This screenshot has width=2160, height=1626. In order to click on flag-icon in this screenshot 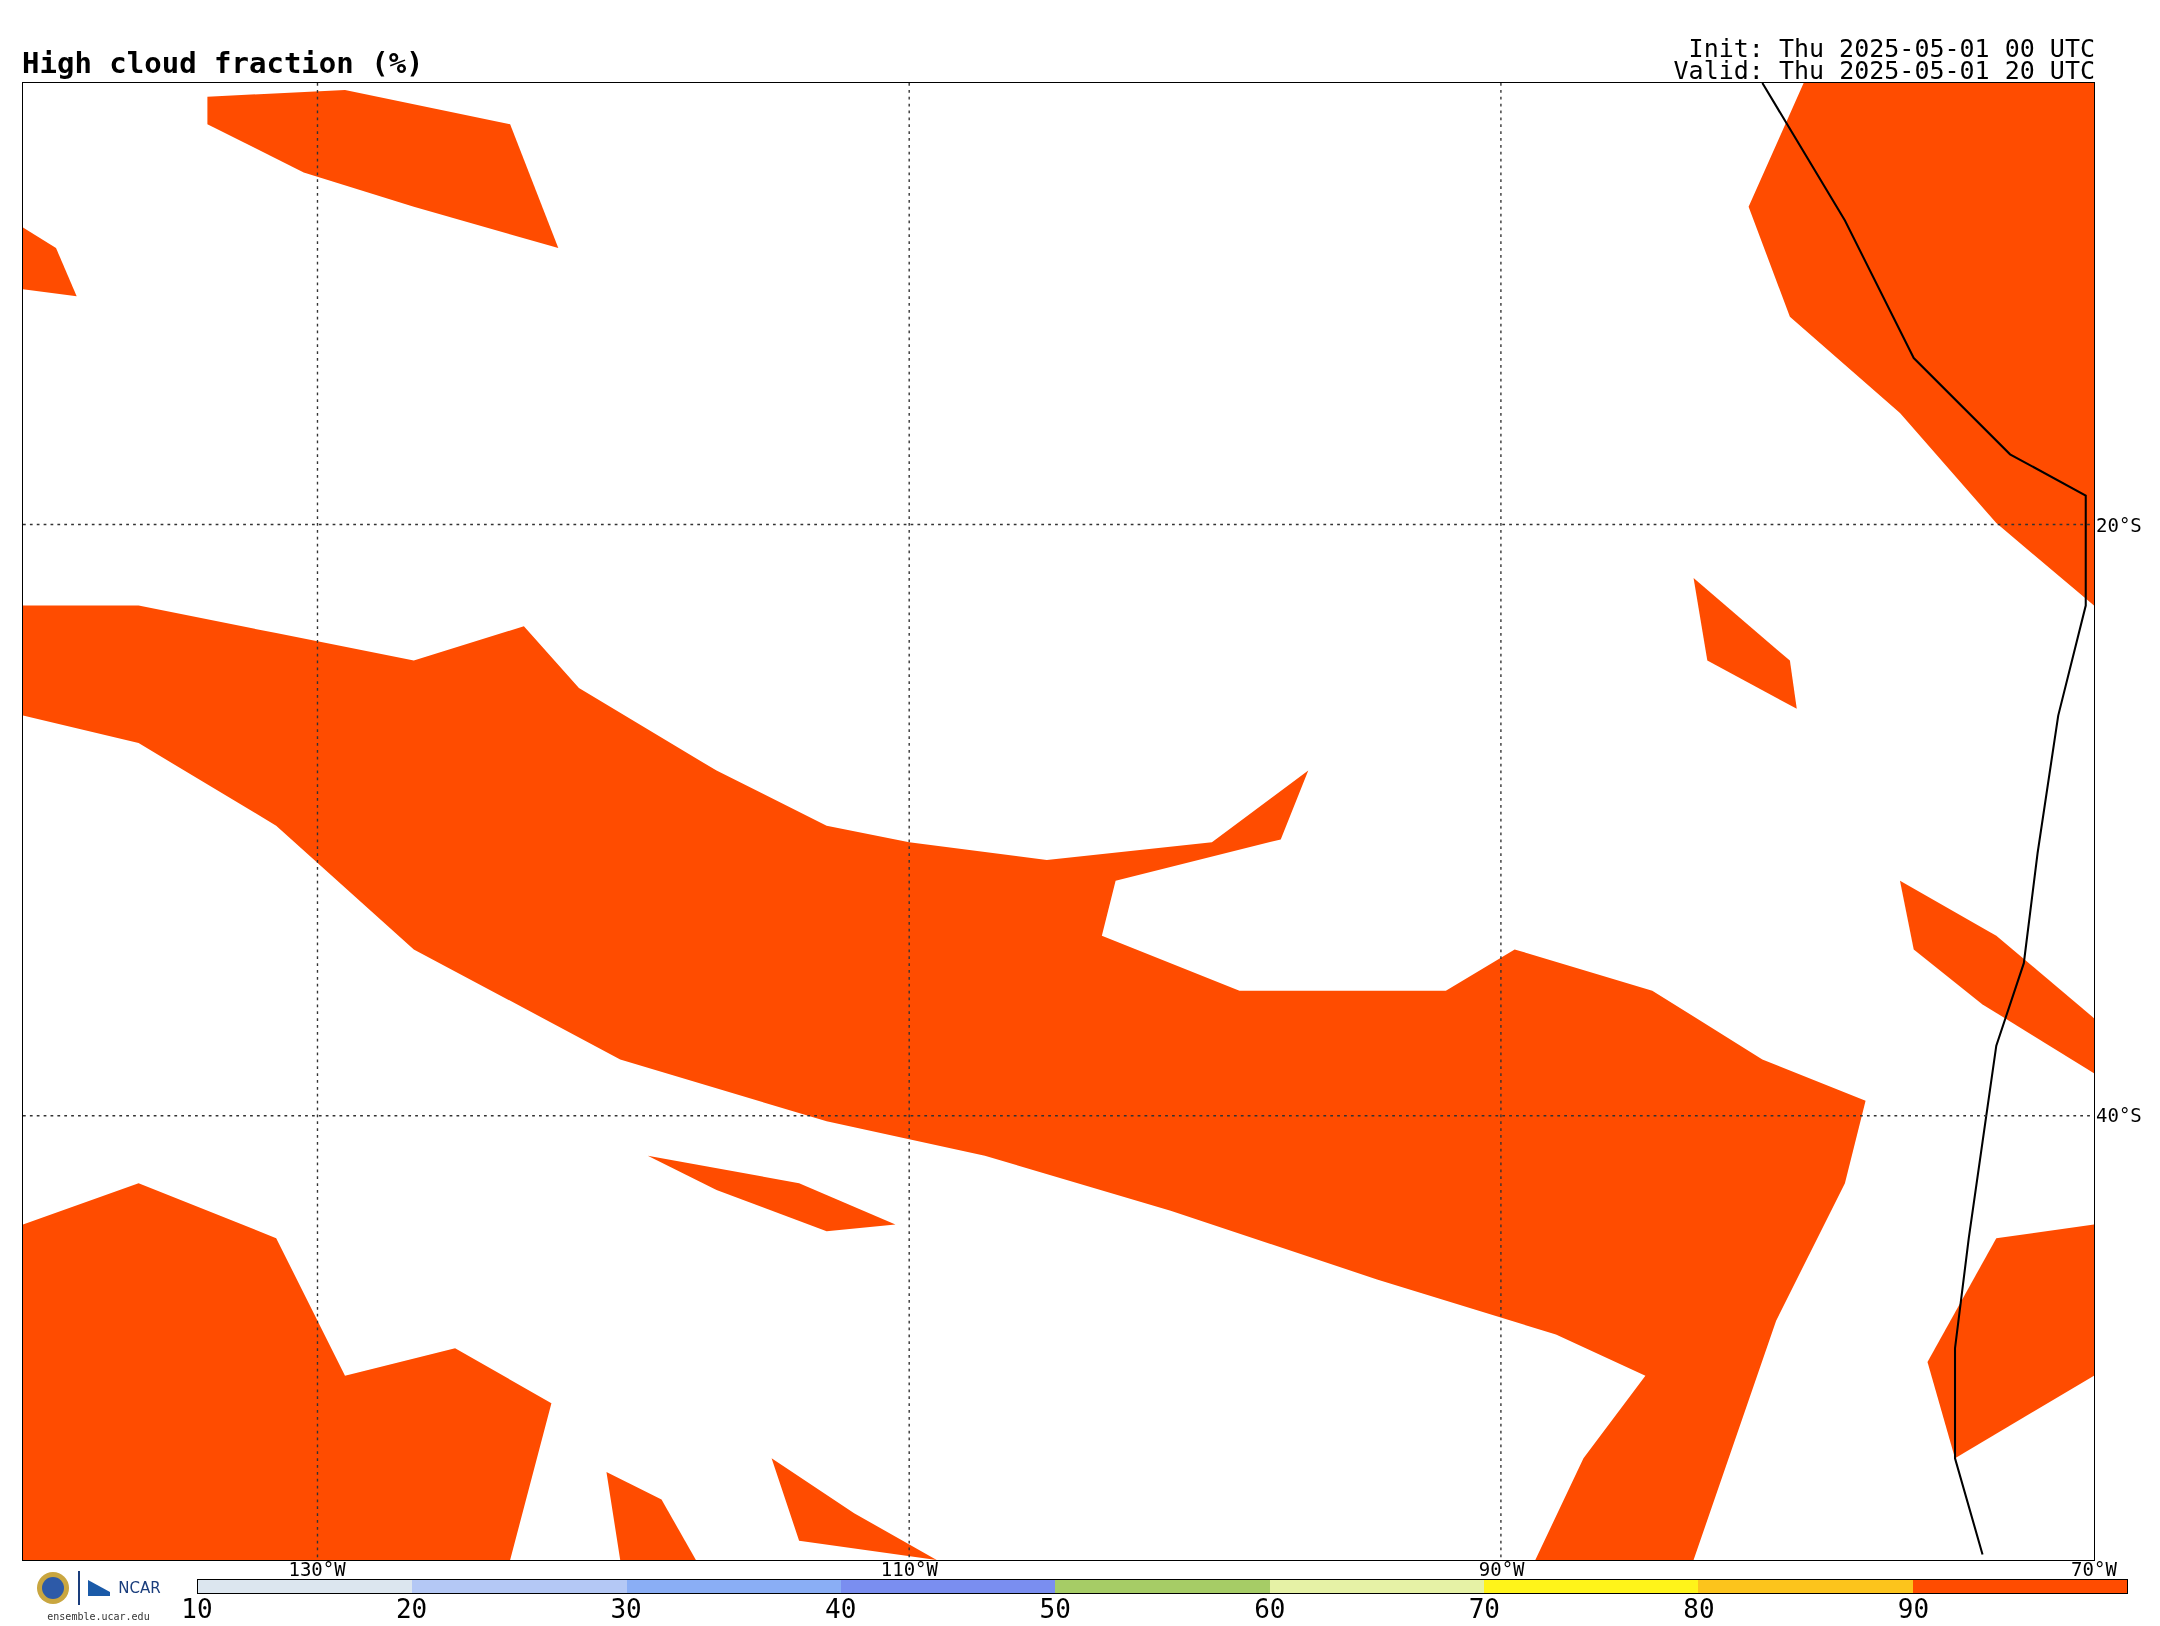, I will do `click(99, 1588)`.